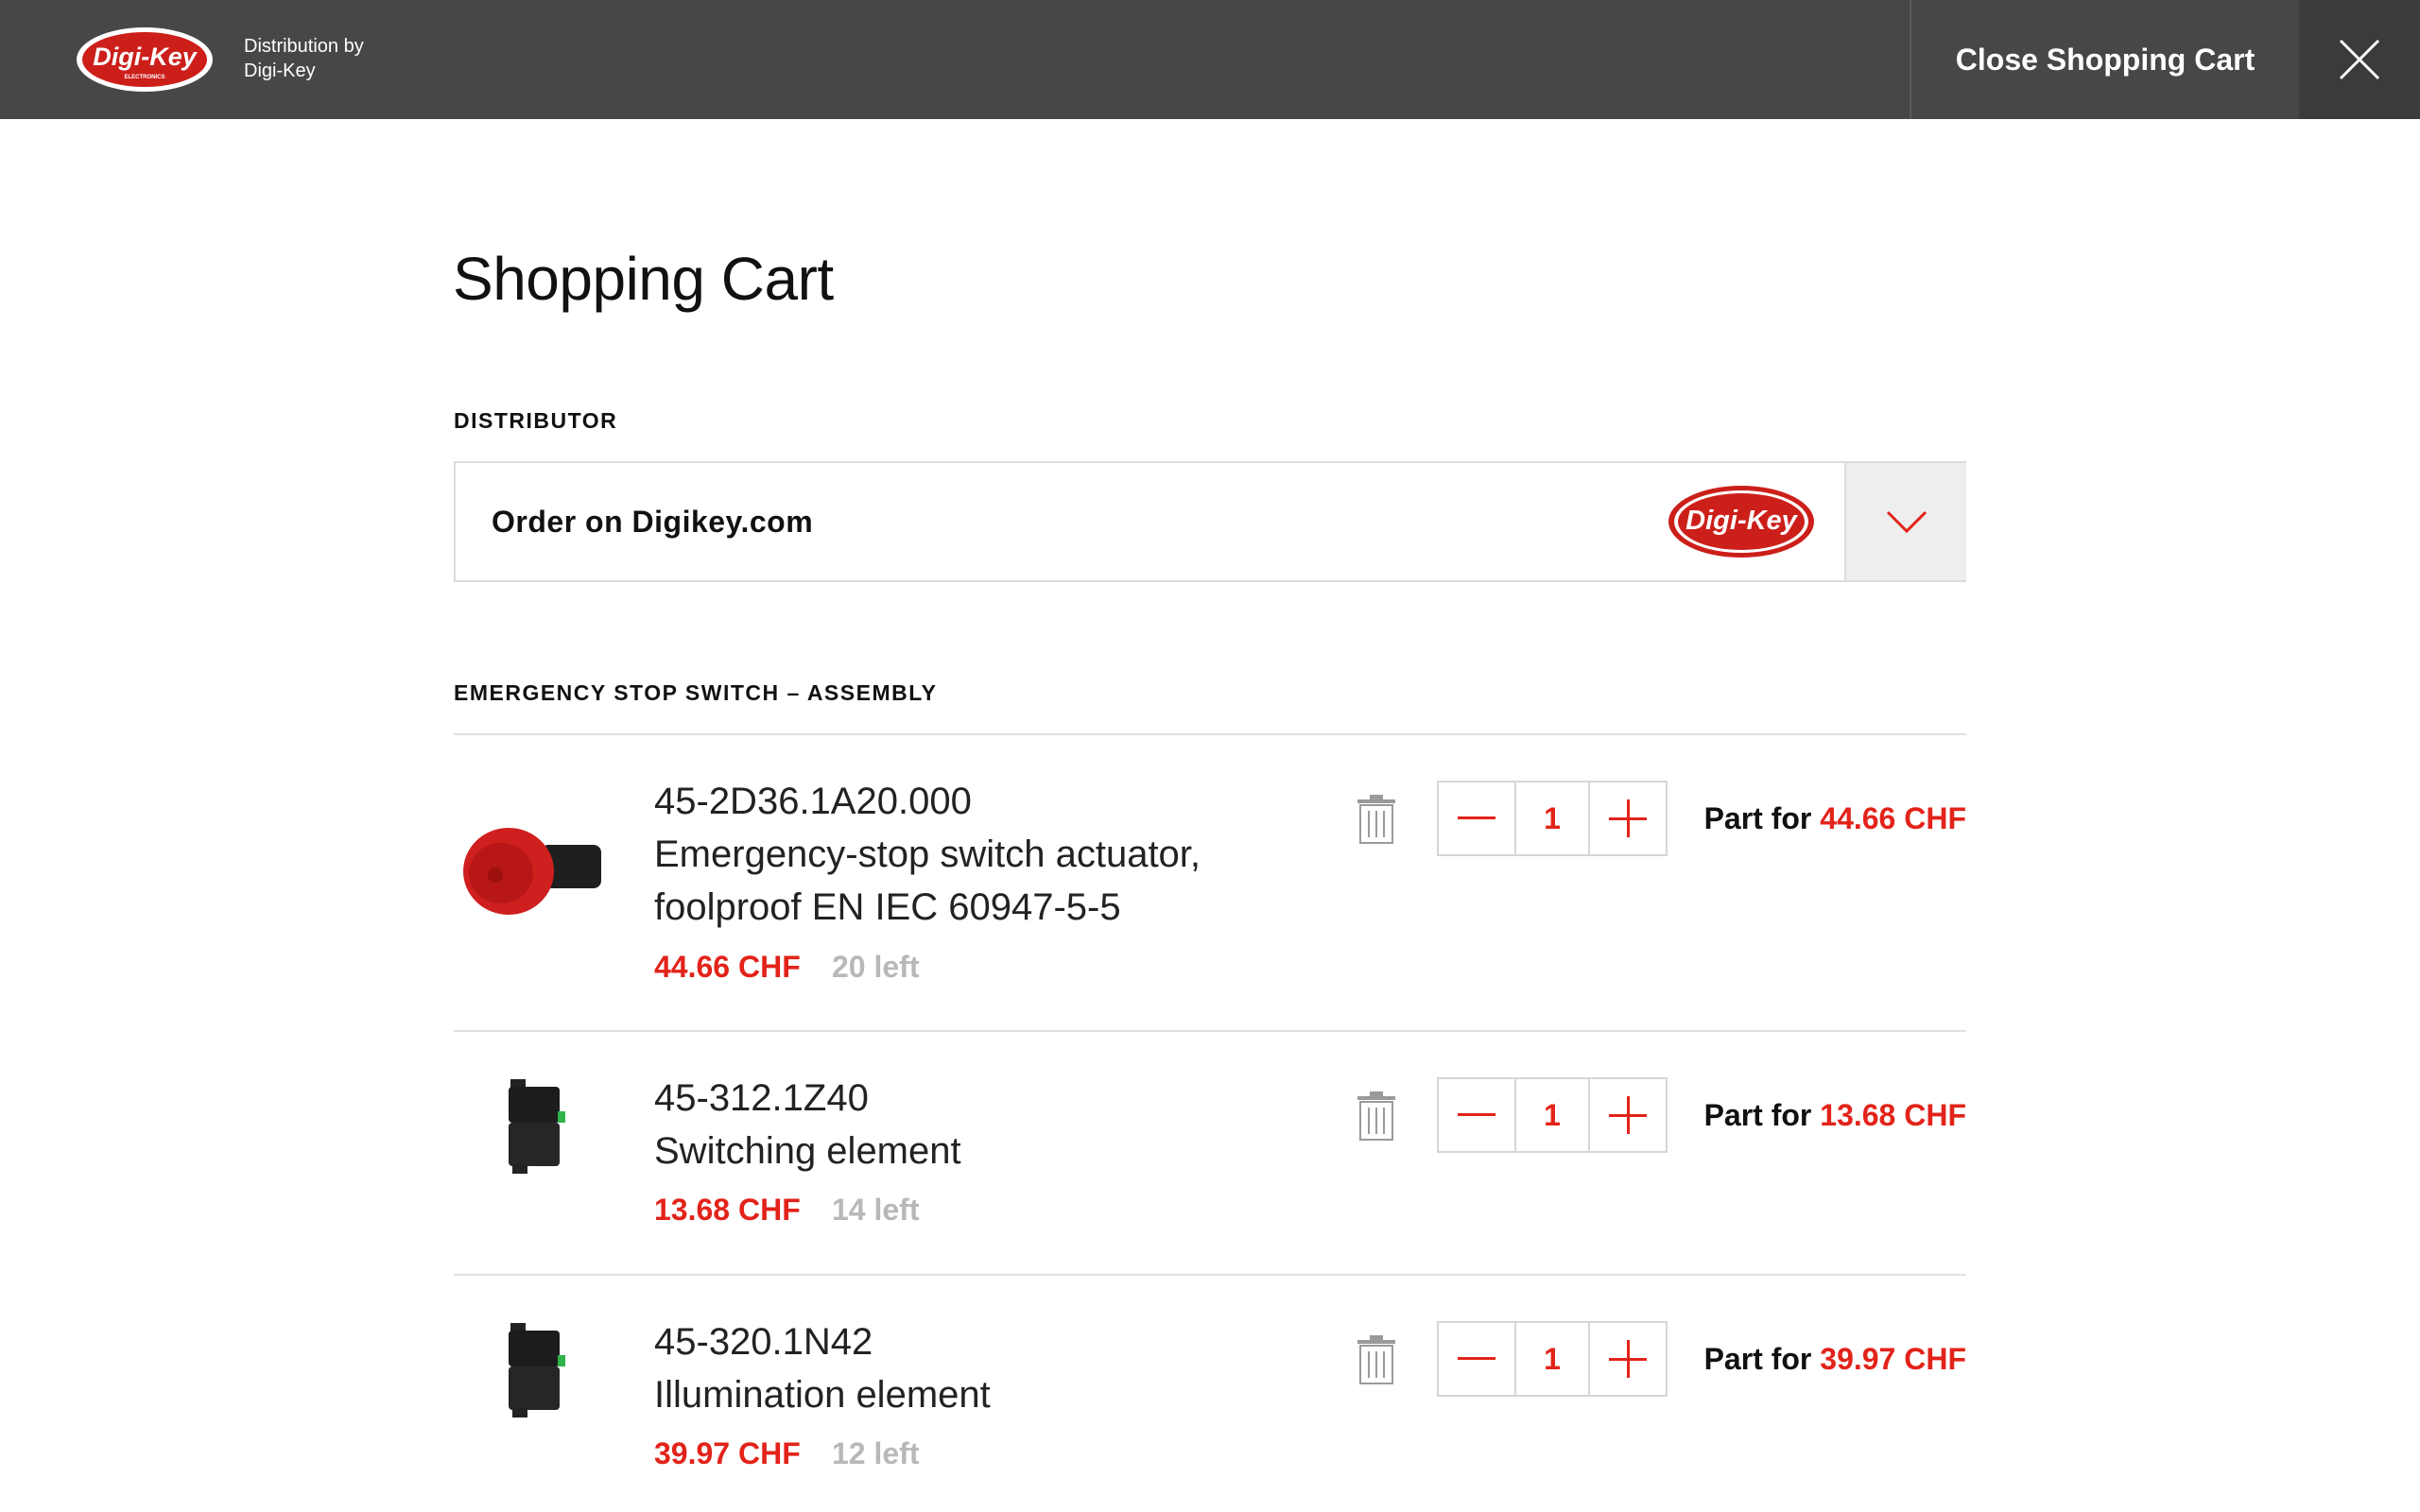  Describe the element at coordinates (761, 1098) in the screenshot. I see `part-number: 45-312.1Z40` at that location.